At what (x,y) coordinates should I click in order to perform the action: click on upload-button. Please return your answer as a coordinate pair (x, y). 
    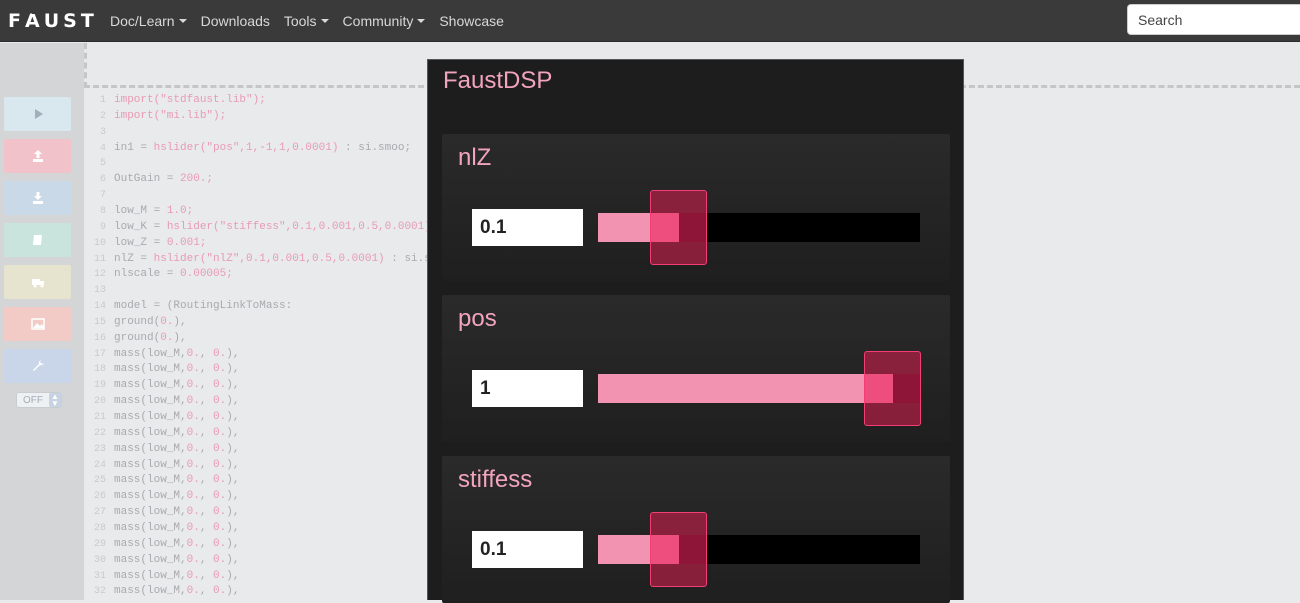
    Looking at the image, I should click on (37, 156).